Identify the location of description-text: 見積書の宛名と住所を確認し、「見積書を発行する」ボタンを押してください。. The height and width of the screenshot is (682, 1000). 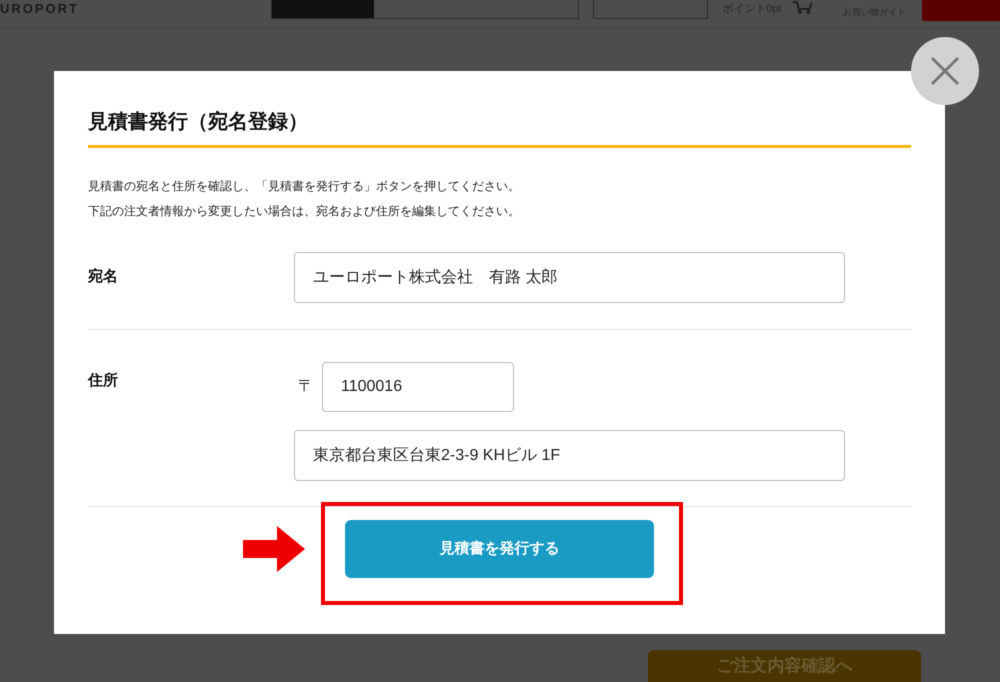
(304, 186).